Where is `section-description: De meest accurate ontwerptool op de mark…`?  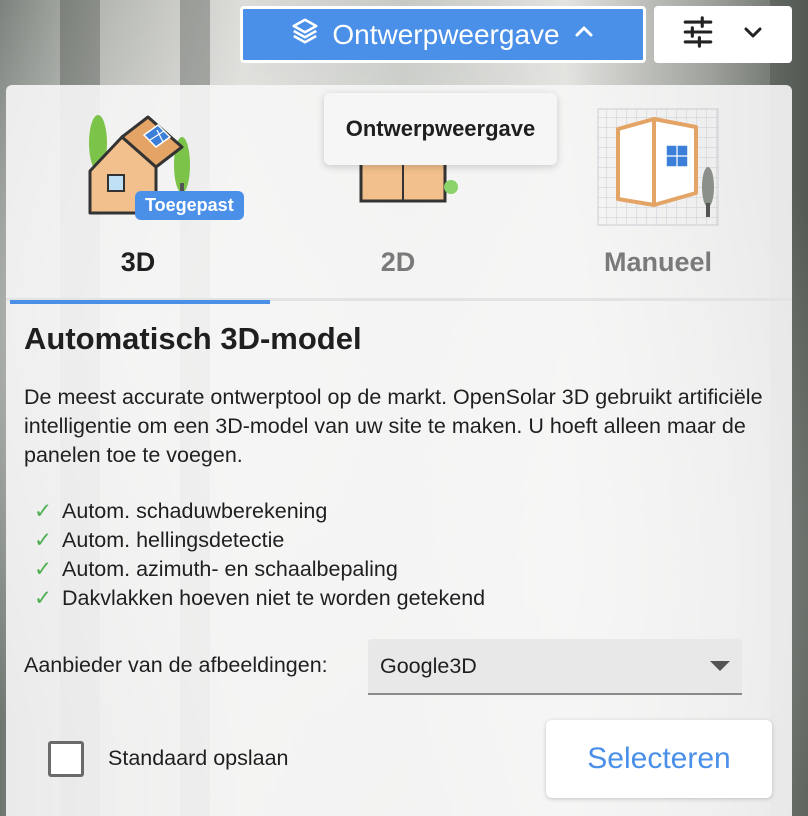 section-description: De meest accurate ontwerptool op de mark… is located at coordinates (393, 426).